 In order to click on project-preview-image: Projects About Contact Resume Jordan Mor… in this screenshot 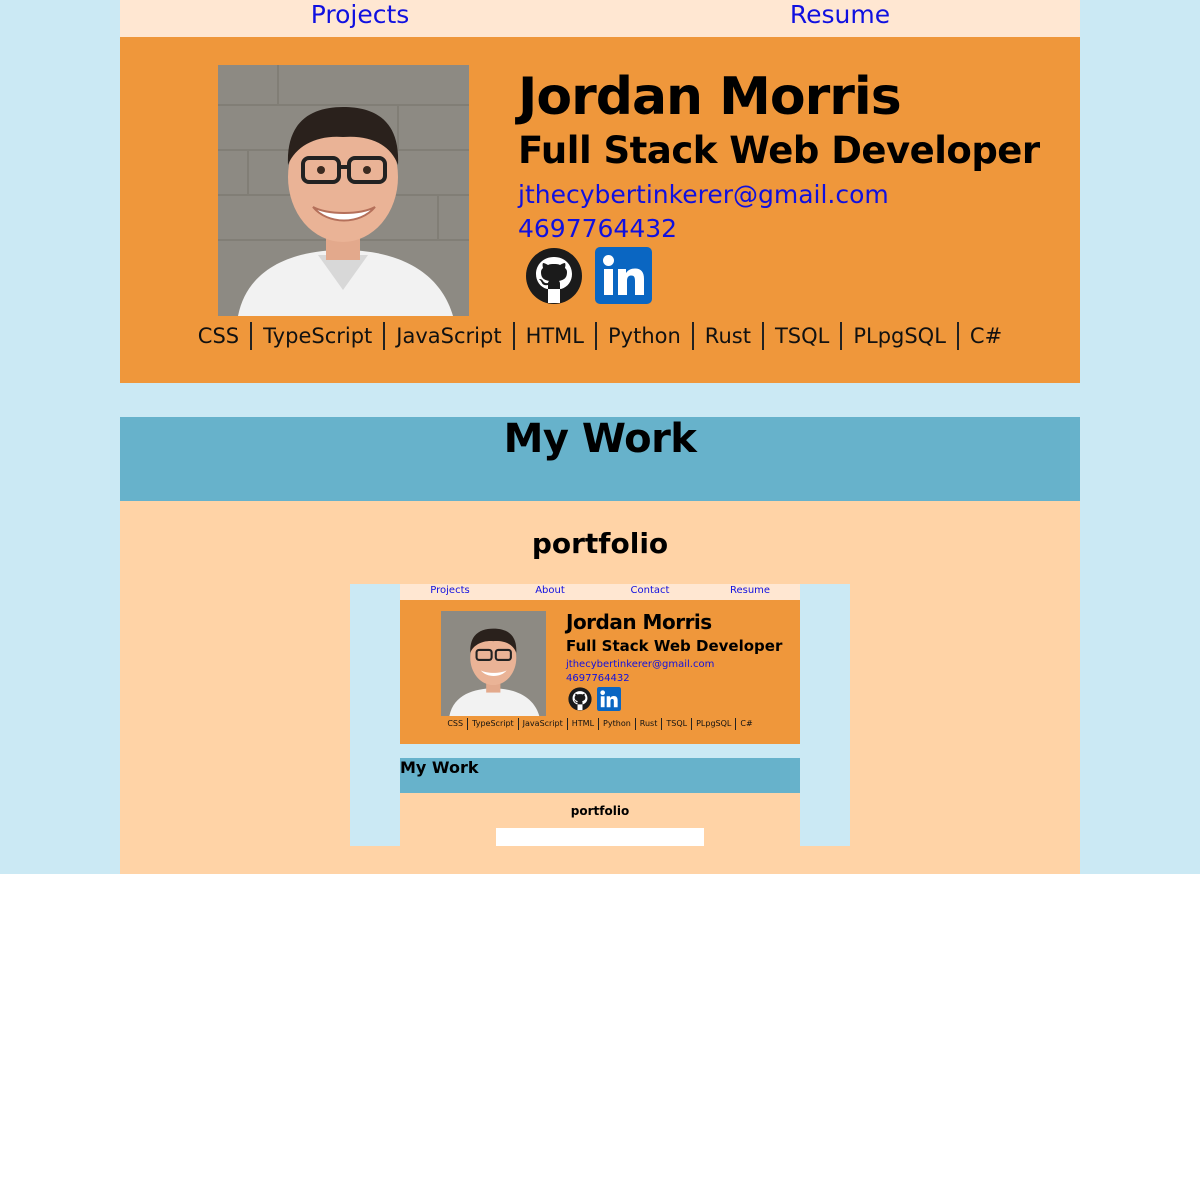, I will do `click(600, 715)`.